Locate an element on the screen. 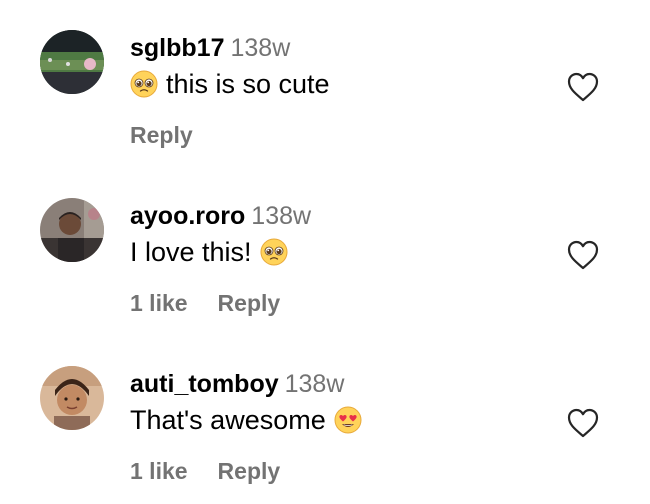 The height and width of the screenshot is (504, 650). comment-text-body: That's awesome is located at coordinates (228, 420).